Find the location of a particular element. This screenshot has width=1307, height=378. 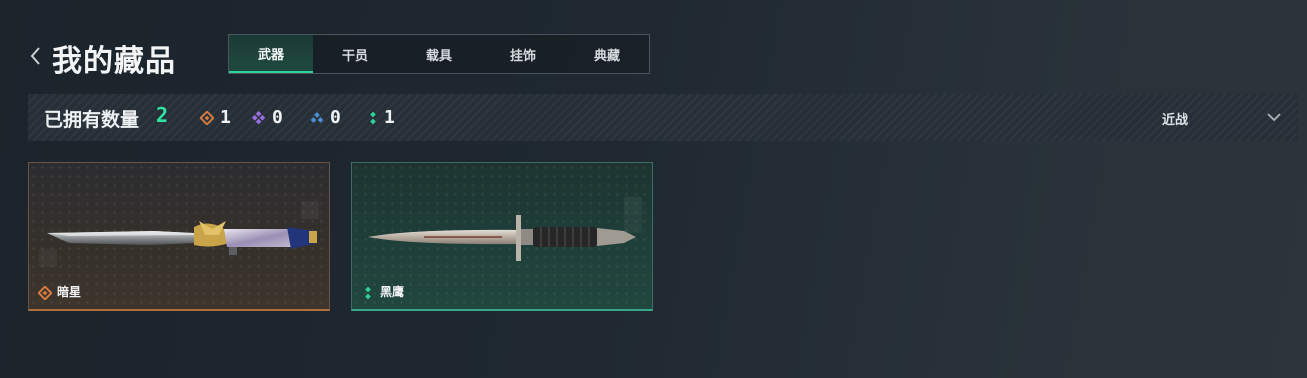

purple-diamond-icon is located at coordinates (259, 117).